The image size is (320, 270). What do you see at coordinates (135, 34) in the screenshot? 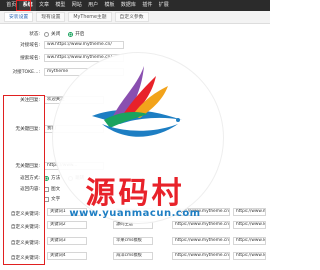
I see `status-row: 状态: 关闭 开启` at bounding box center [135, 34].